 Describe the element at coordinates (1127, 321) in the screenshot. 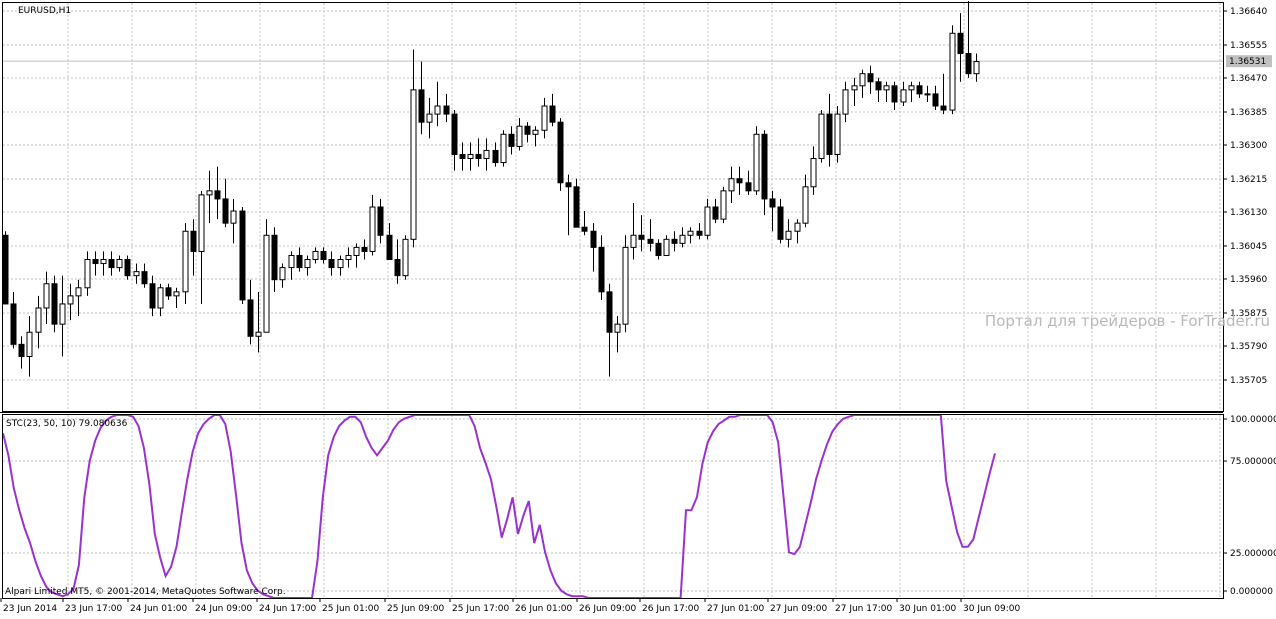

I see `watermark-text: Портал для трейдеров - ForTrader.ru` at that location.